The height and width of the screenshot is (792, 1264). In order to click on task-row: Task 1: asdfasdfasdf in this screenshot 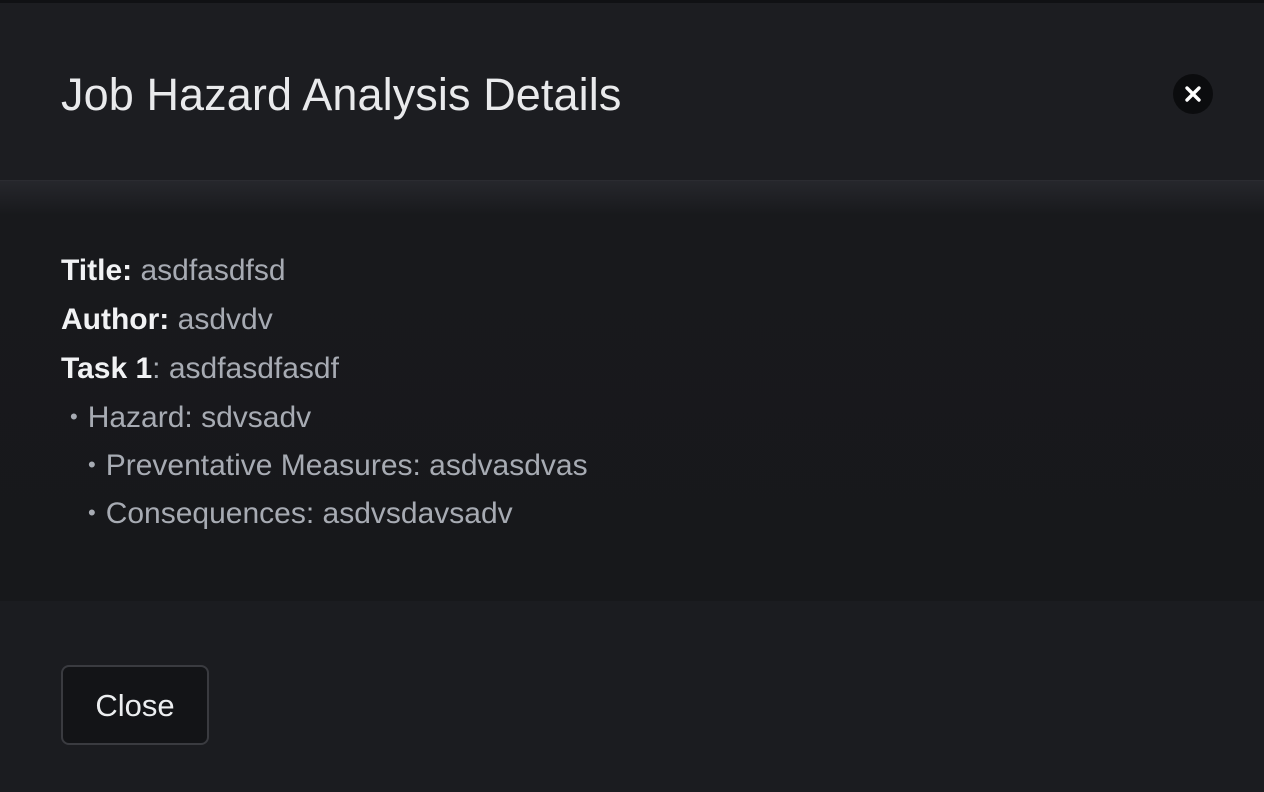, I will do `click(200, 369)`.